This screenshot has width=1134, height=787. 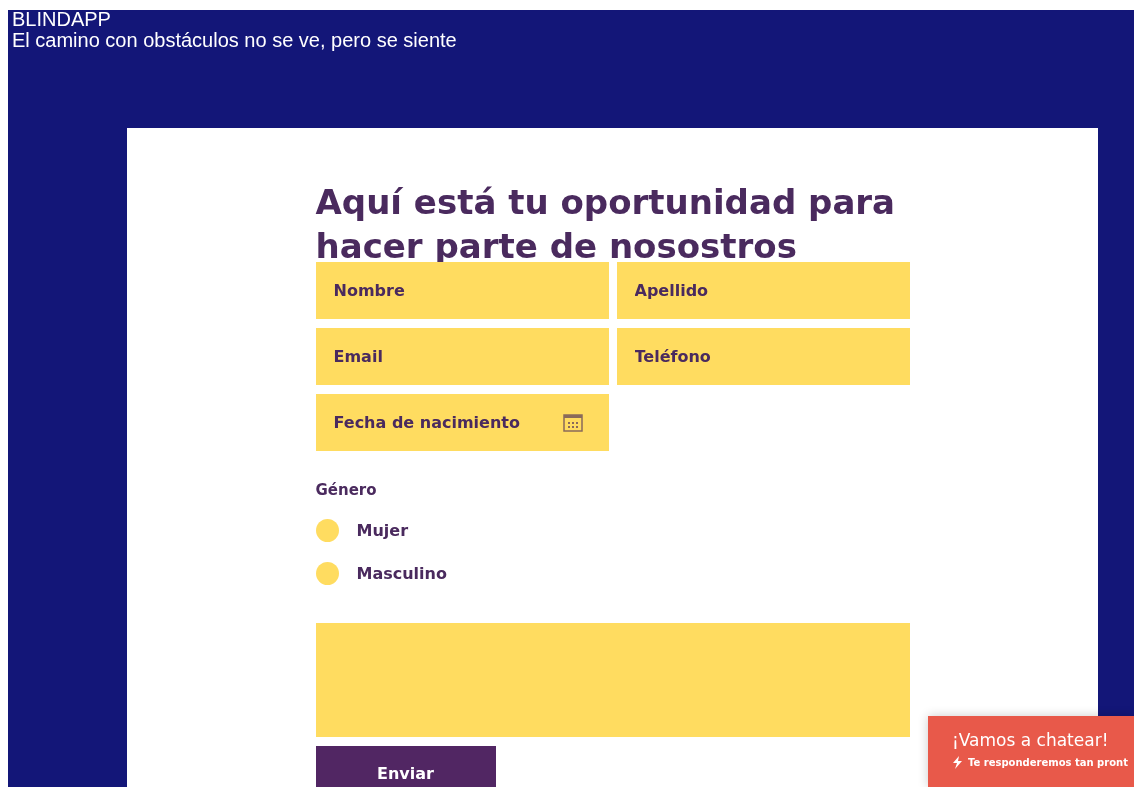 I want to click on radio-option: Mujer, so click(x=362, y=530).